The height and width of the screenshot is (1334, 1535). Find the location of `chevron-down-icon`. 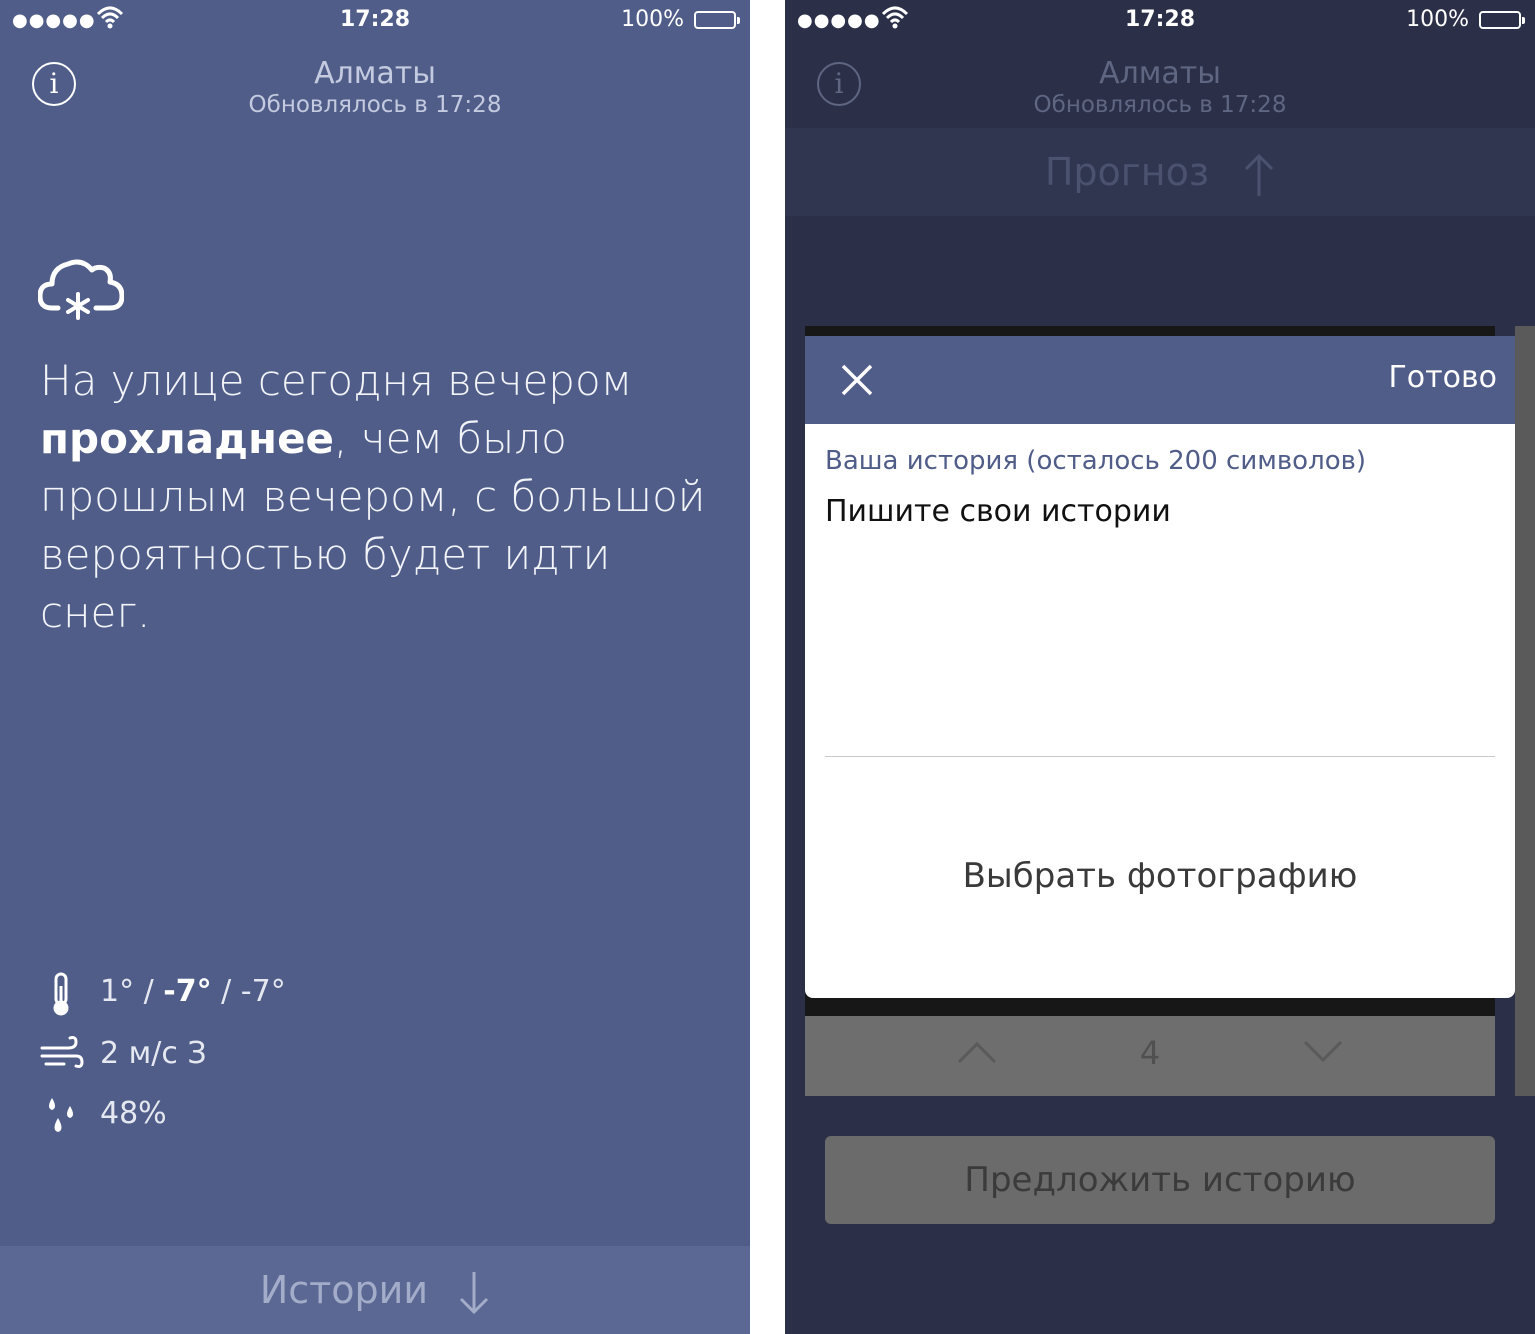

chevron-down-icon is located at coordinates (1323, 1052).